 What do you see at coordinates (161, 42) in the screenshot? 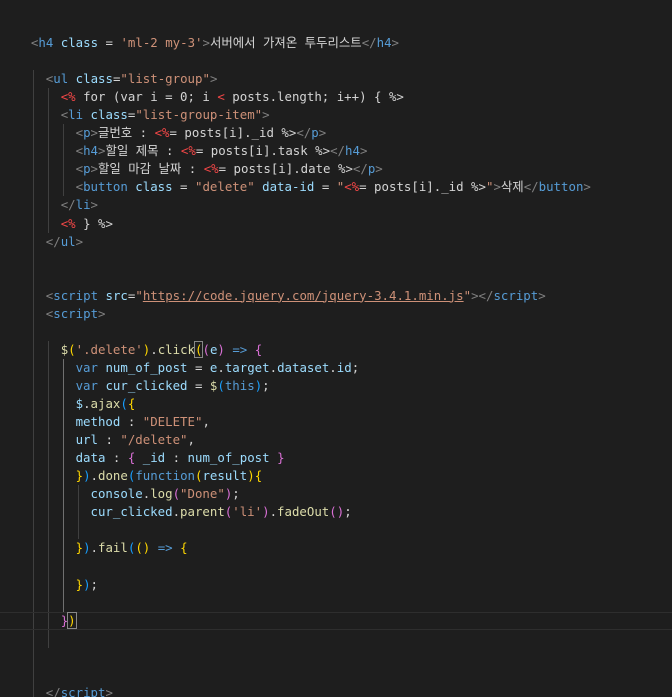
I see `code-token: 'ml-2 my-3'` at bounding box center [161, 42].